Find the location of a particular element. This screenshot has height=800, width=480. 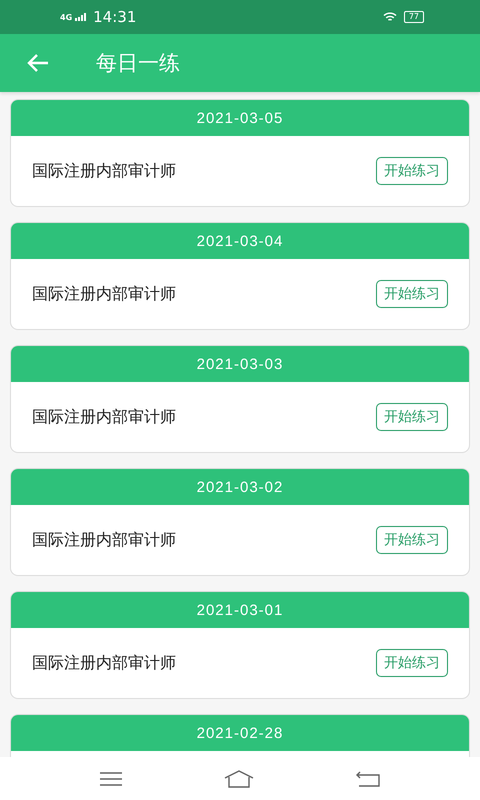

signal-icon is located at coordinates (81, 17).